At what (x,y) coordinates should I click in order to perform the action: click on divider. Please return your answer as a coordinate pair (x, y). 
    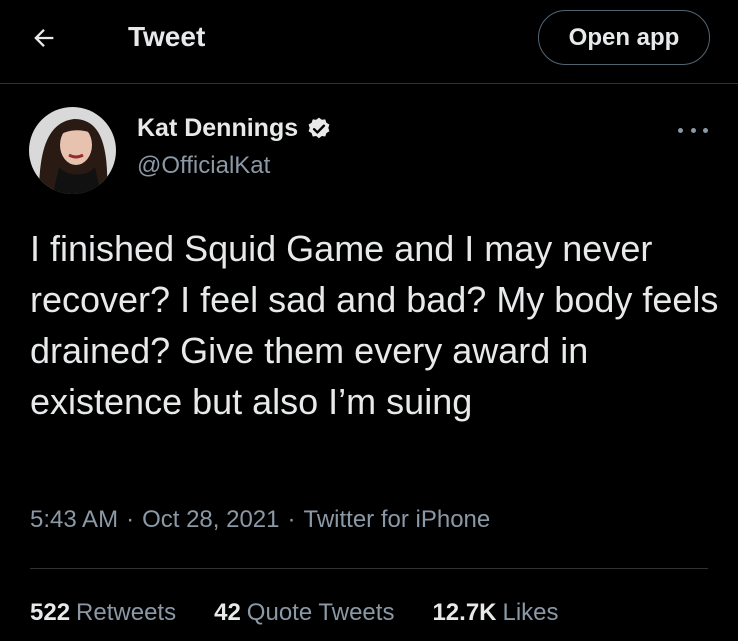
    Looking at the image, I should click on (369, 568).